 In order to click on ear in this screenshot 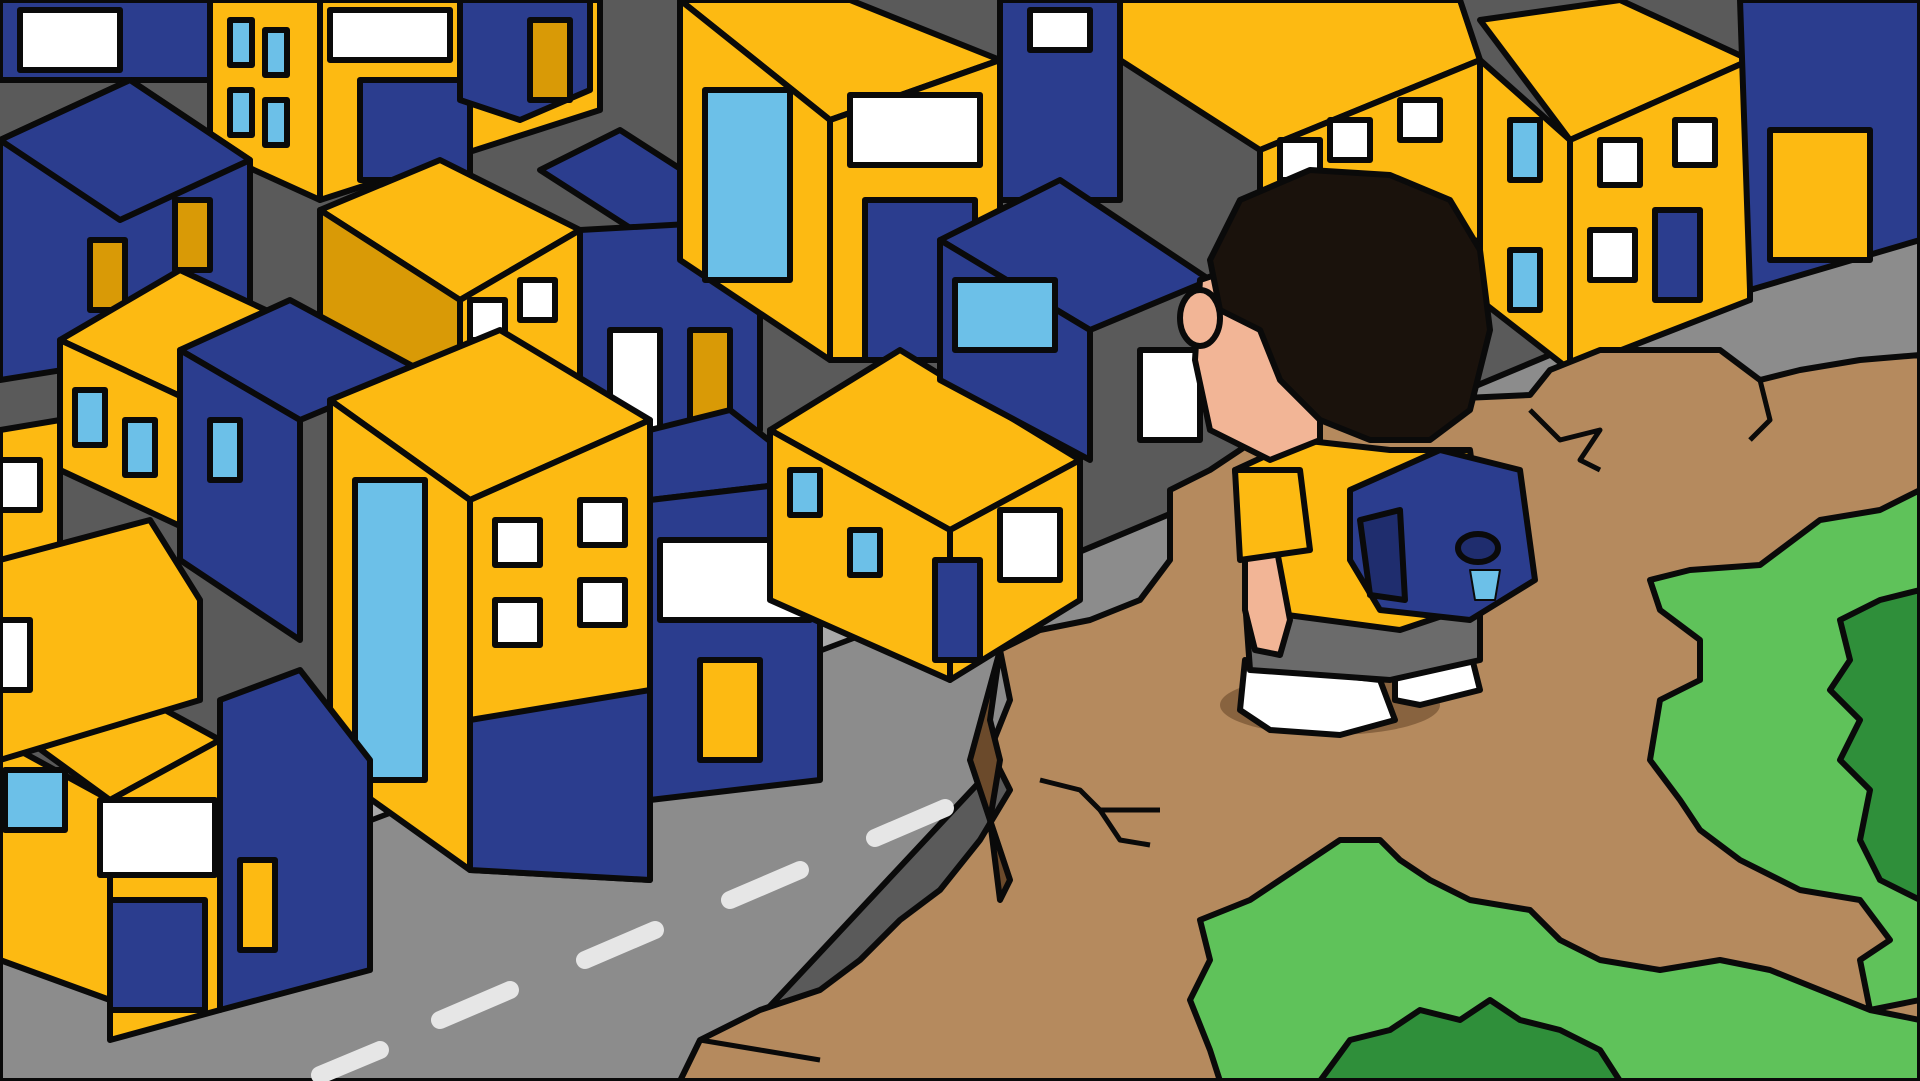, I will do `click(1200, 318)`.